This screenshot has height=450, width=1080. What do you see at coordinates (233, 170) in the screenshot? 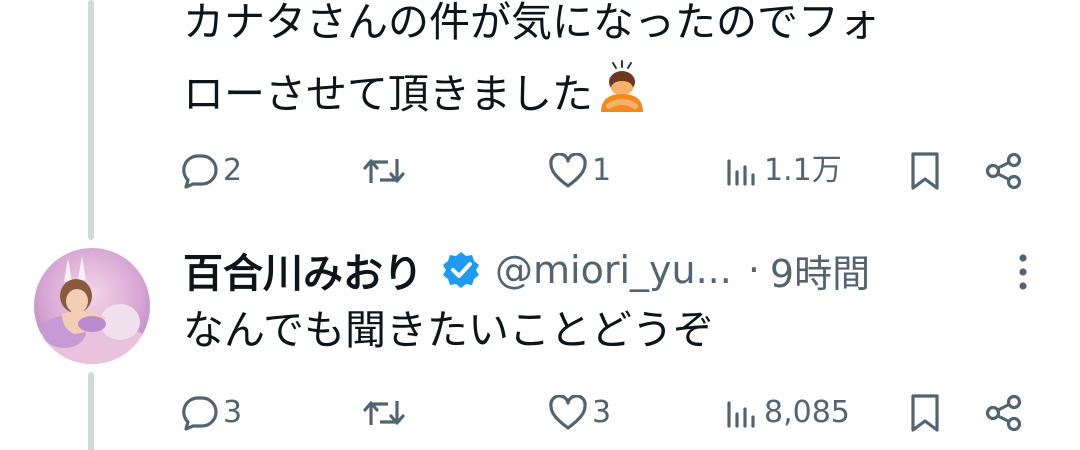
I see `reply-count: 2` at bounding box center [233, 170].